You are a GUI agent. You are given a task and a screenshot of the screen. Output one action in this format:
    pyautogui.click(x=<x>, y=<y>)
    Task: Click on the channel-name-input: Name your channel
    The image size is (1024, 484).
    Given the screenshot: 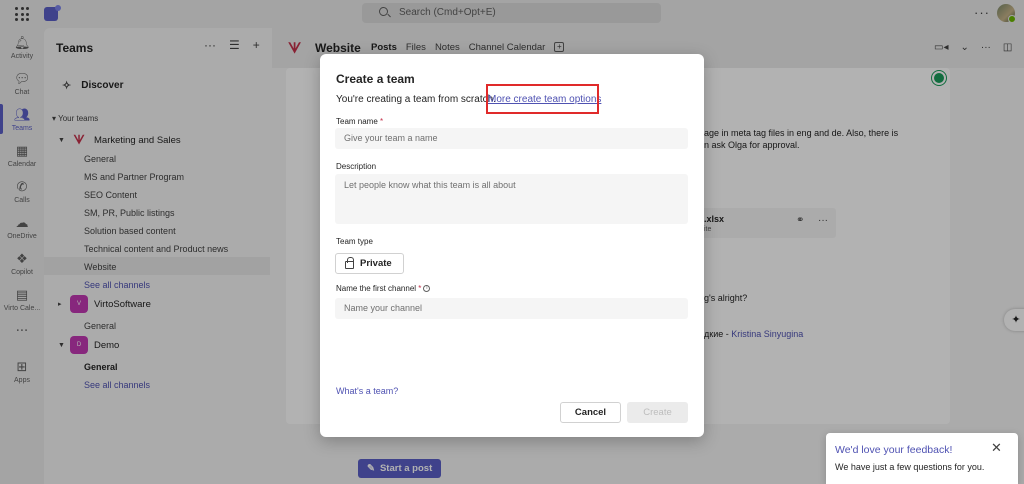 What is the action you would take?
    pyautogui.click(x=511, y=308)
    